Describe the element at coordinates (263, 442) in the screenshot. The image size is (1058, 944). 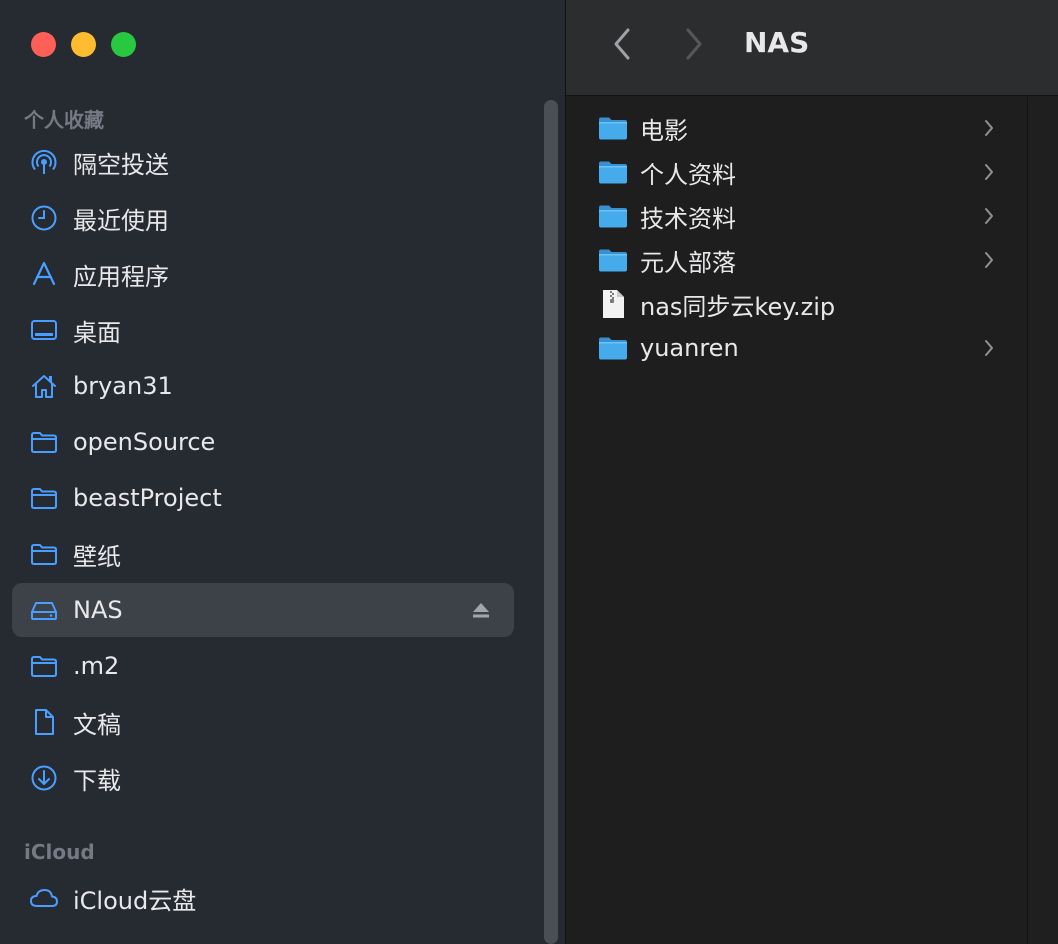
I see `sidebar-item-opensource: openSource` at that location.